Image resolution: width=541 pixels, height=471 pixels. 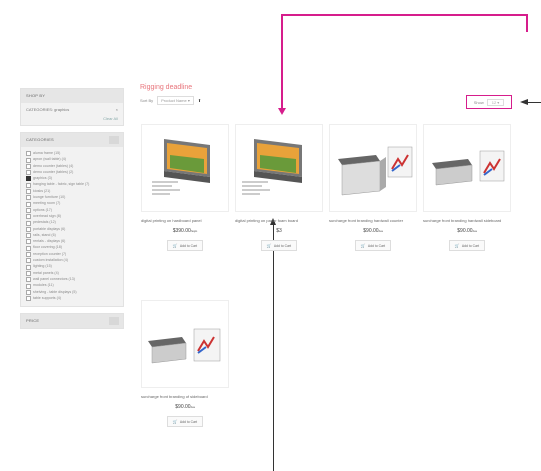 I want to click on price-header: PRICE, so click(x=72, y=321).